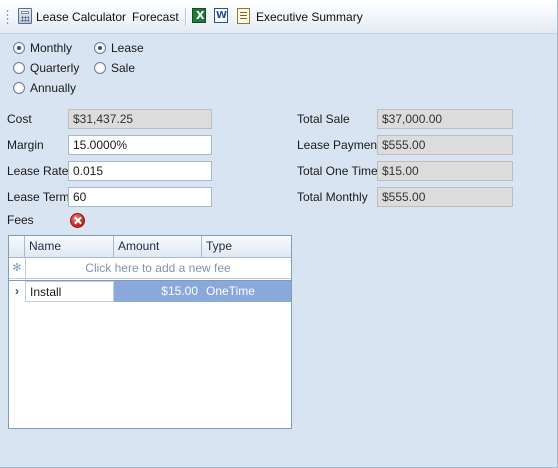 The height and width of the screenshot is (468, 558). What do you see at coordinates (243, 16) in the screenshot?
I see `document-icon` at bounding box center [243, 16].